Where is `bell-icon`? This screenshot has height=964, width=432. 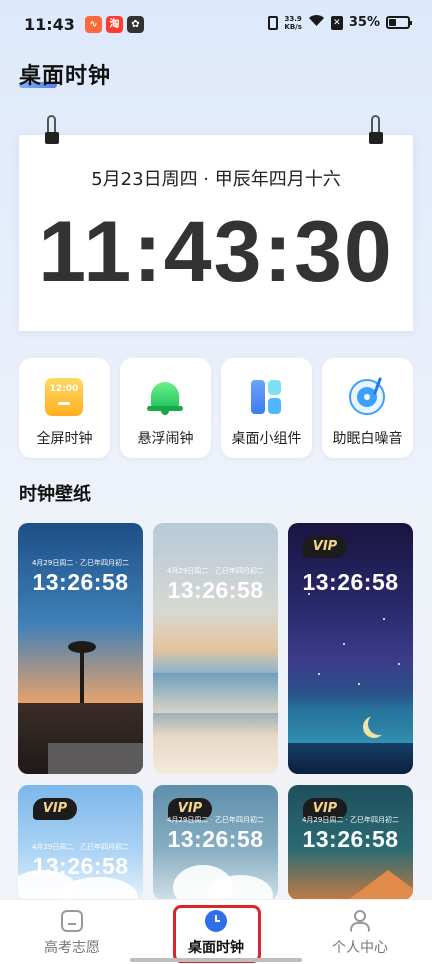
bell-icon is located at coordinates (165, 397).